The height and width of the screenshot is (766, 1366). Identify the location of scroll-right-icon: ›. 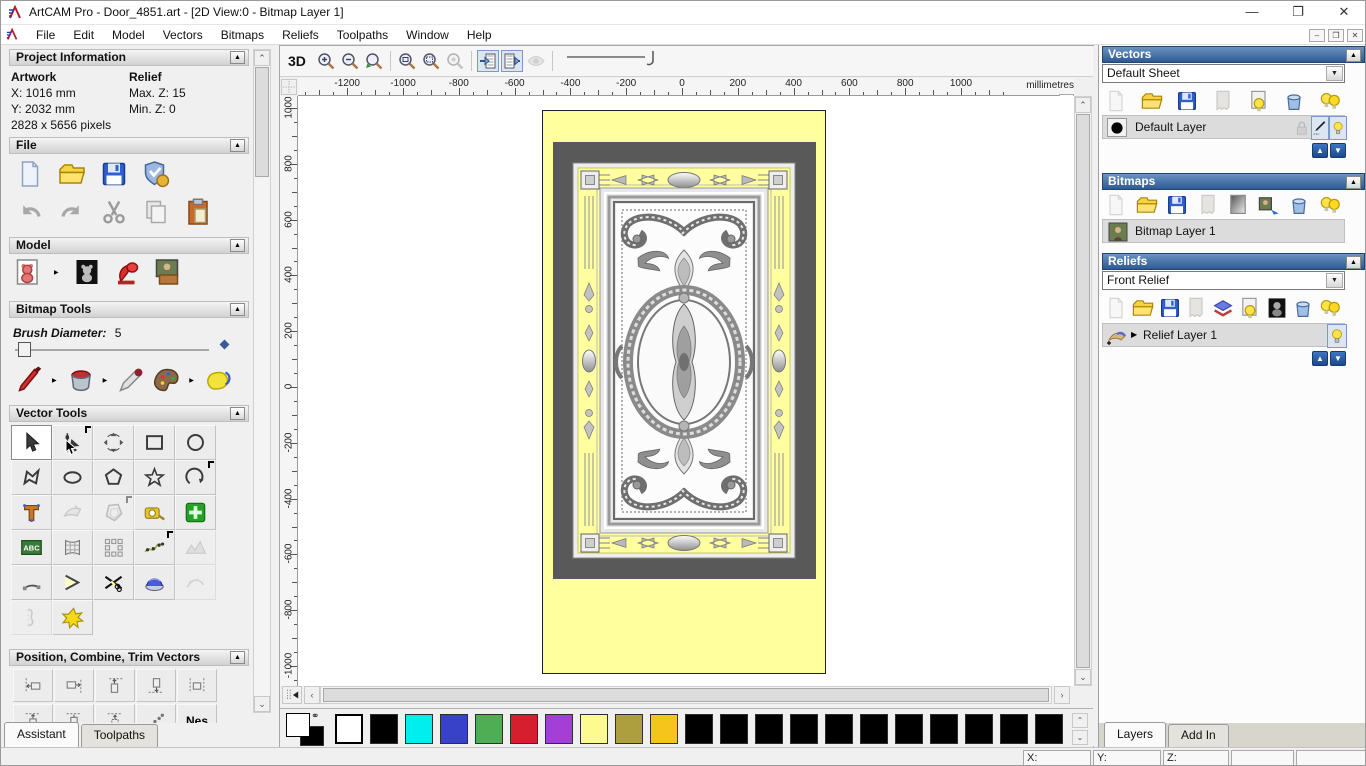
(1062, 695).